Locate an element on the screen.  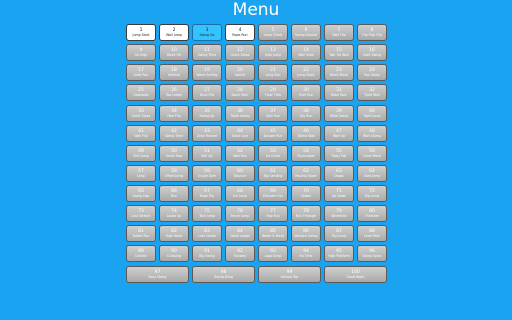
level-button-63: 63 Drops is located at coordinates (339, 173).